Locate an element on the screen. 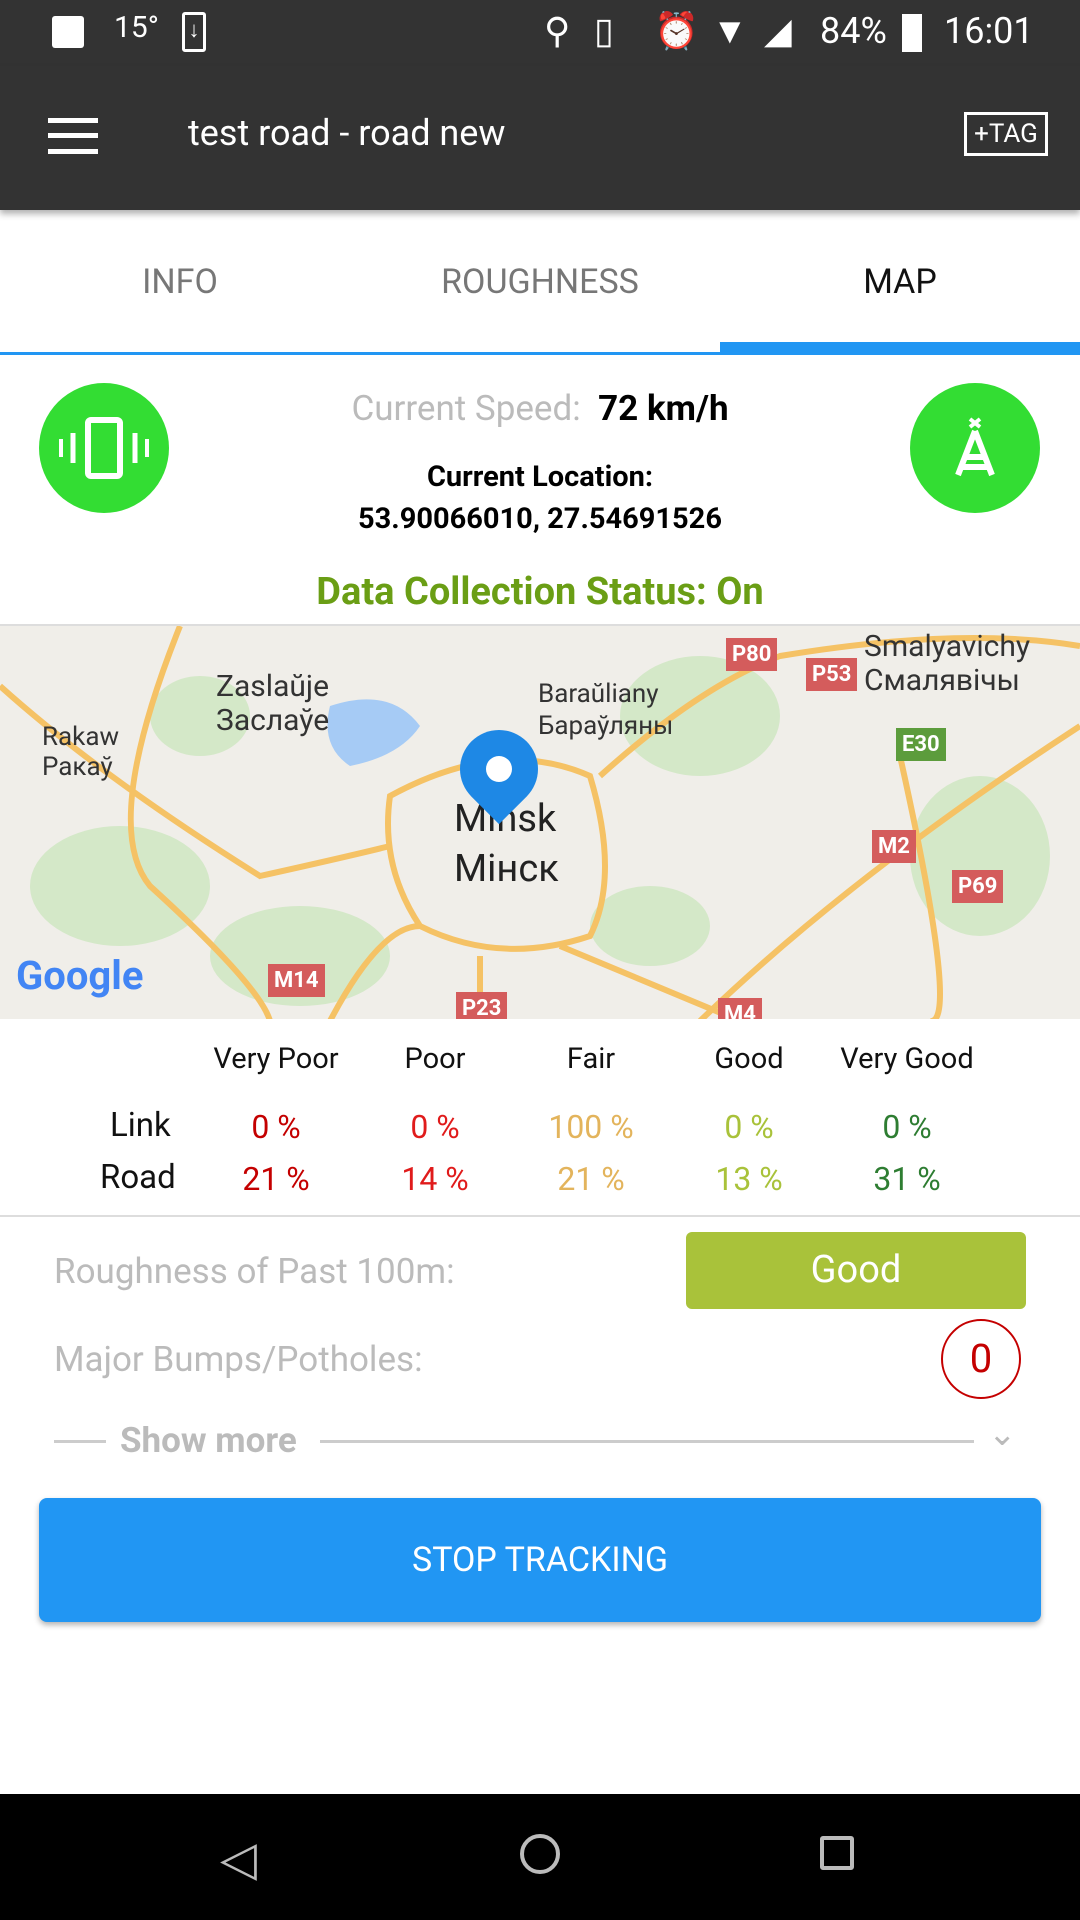  road-very-poor: 21 % is located at coordinates (276, 1179).